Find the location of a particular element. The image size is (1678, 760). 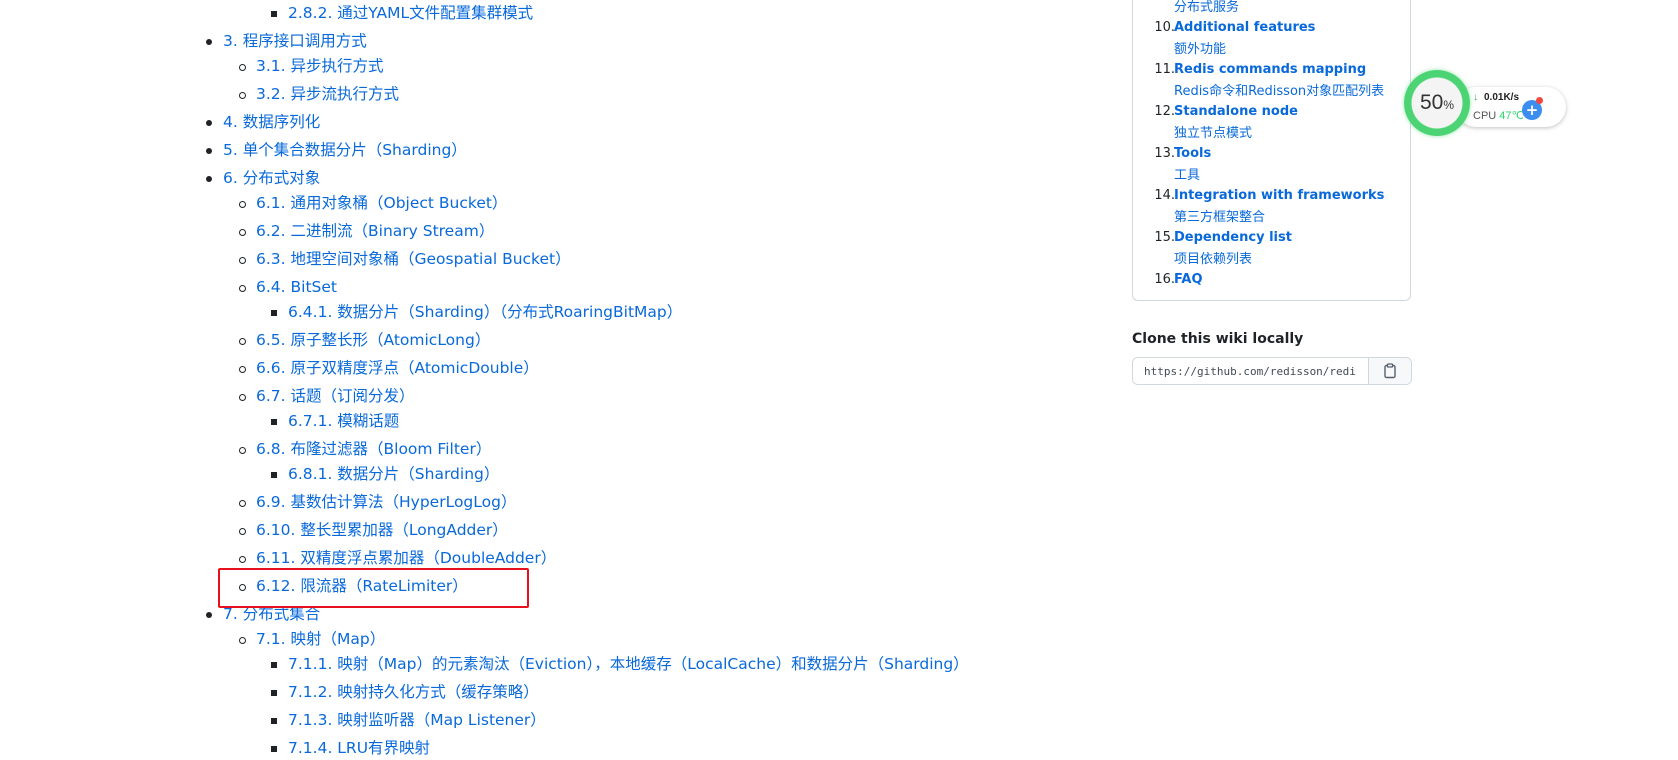

toc-item: 6.9. 基数估计算法（HyperLogLog） is located at coordinates (484, 502).